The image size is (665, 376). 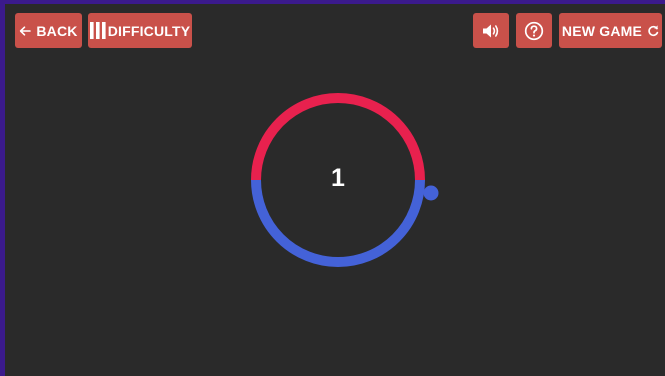 I want to click on score-display: 1, so click(x=338, y=178).